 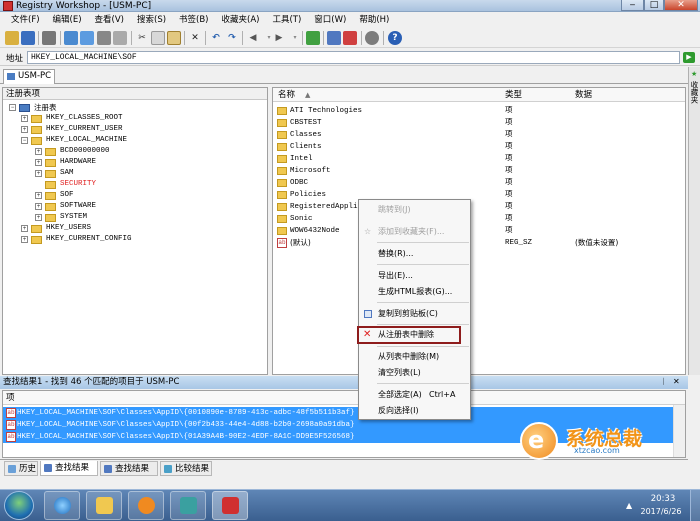 I want to click on tab-compare-results: 比较结果, so click(x=186, y=468).